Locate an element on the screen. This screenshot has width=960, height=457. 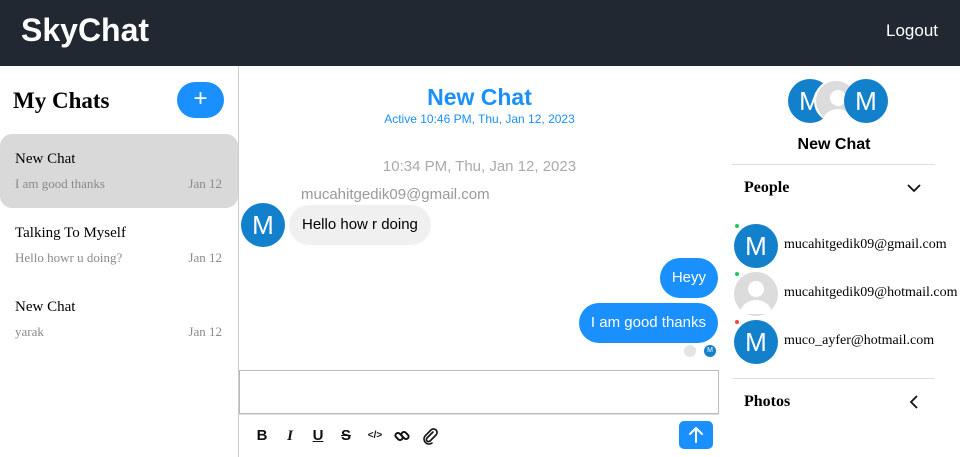
chat-card-last-message: I am good thanks is located at coordinates (60, 183).